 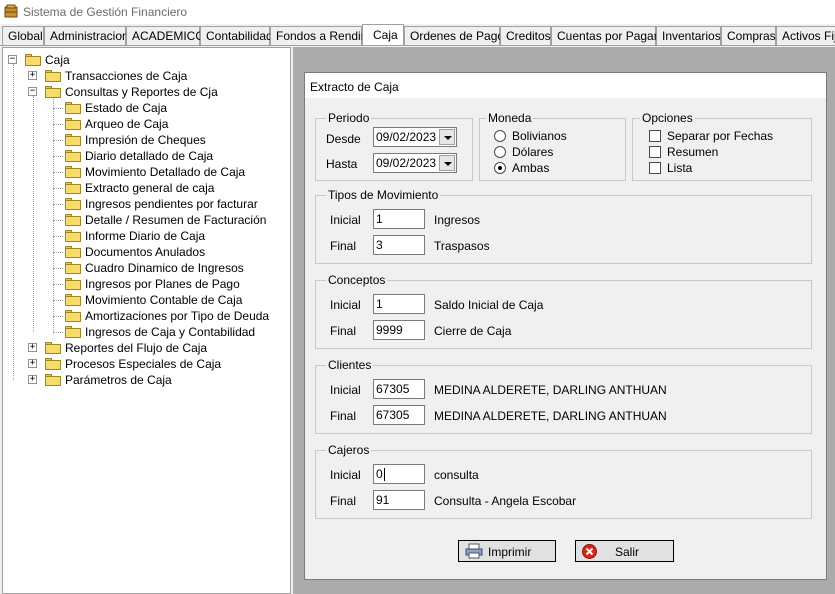 I want to click on hasta-label: Hasta, so click(x=342, y=164).